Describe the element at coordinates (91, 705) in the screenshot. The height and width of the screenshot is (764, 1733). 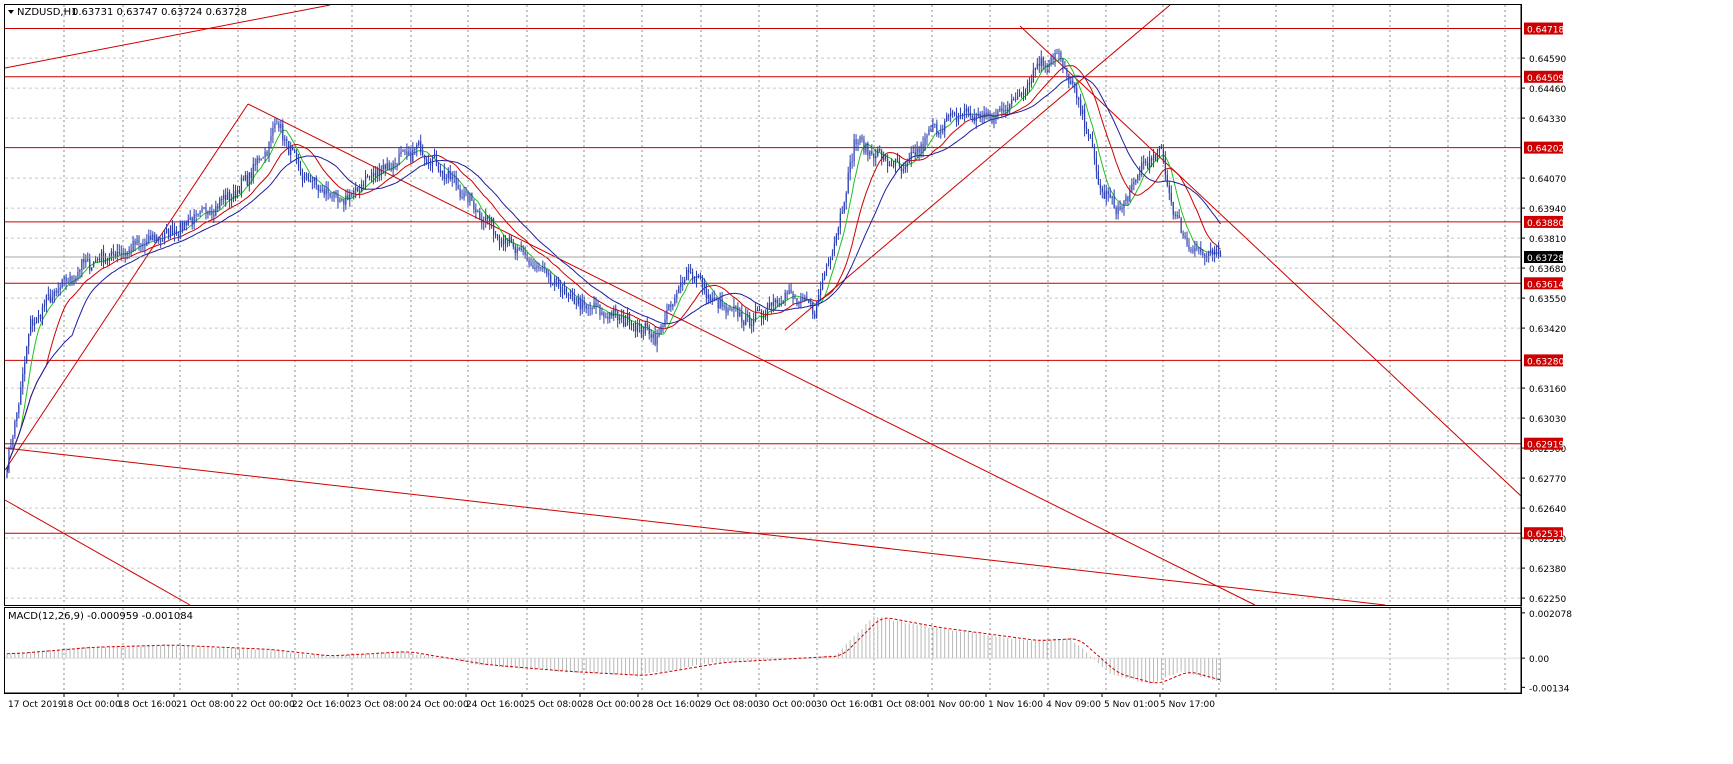
I see `time-tick-label: 18 Oct 00:00` at that location.